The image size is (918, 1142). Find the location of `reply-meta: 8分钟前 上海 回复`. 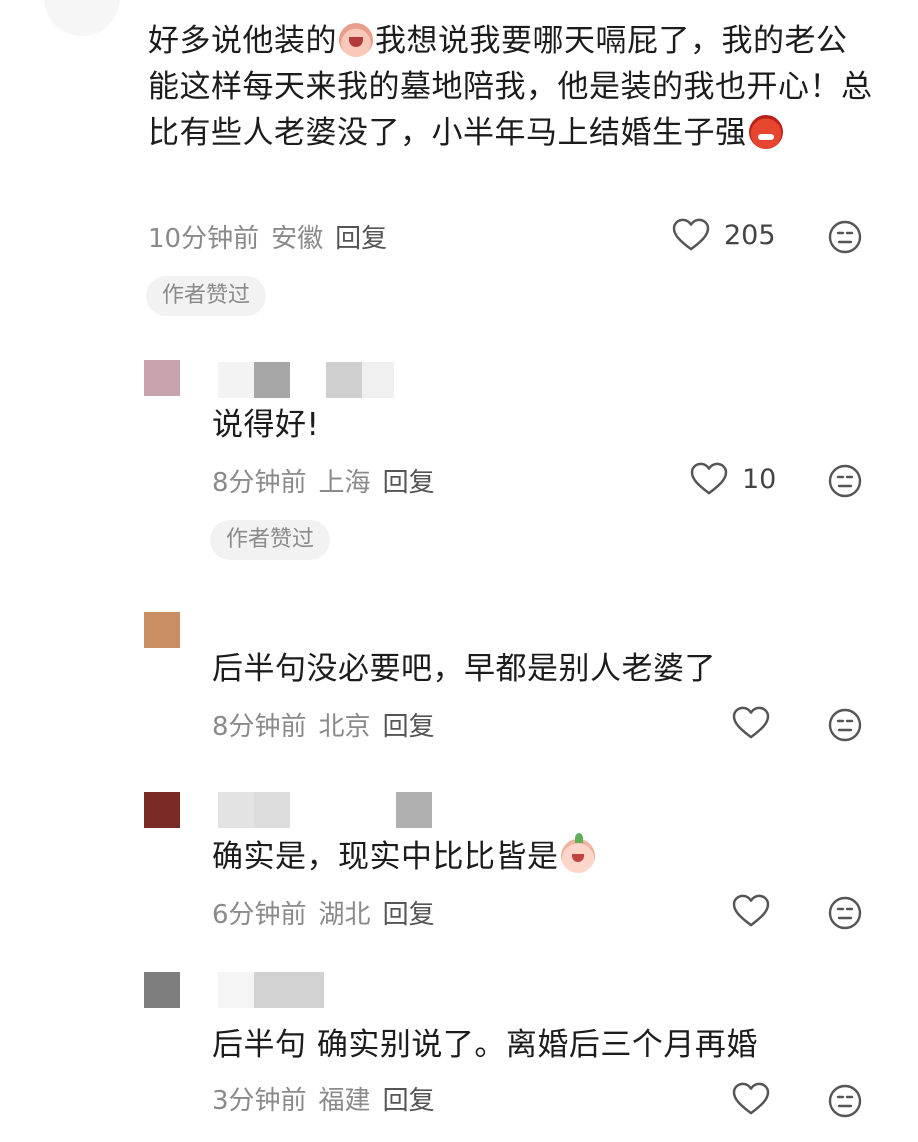

reply-meta: 8分钟前 上海 回复 is located at coordinates (329, 480).